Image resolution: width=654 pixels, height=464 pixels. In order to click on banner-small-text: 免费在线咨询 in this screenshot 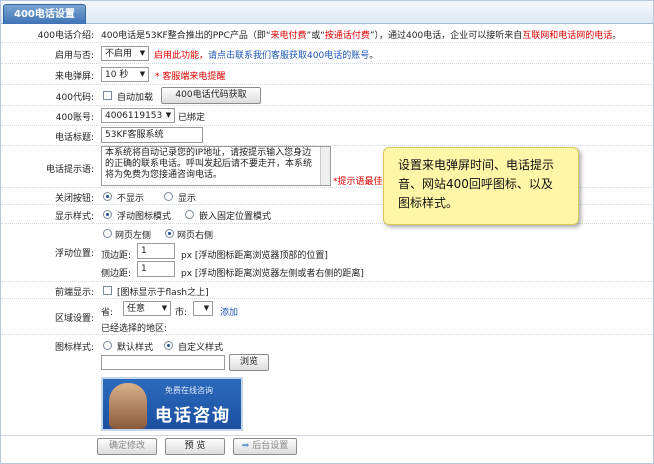, I will do `click(189, 390)`.